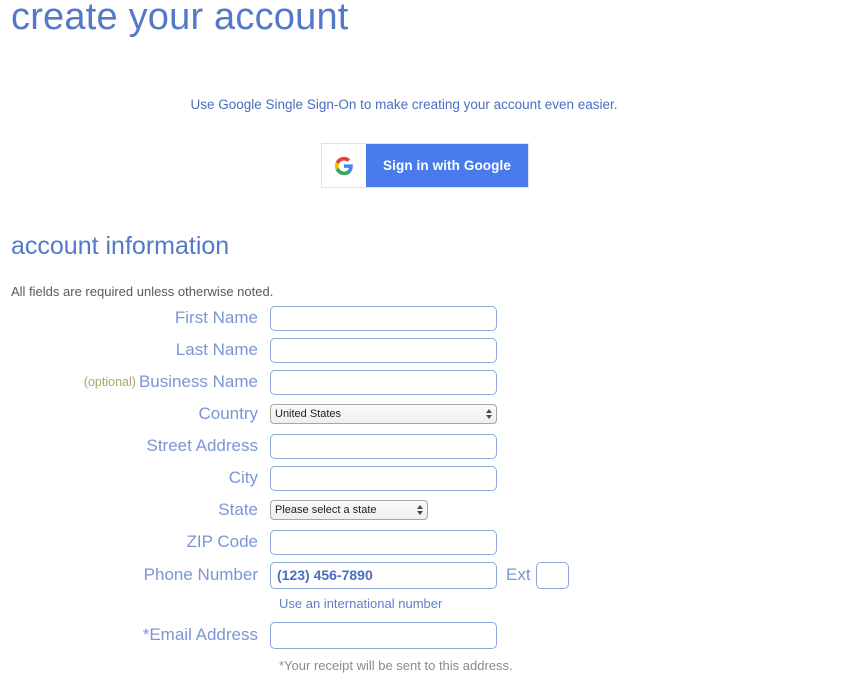  I want to click on business-name-label: (optional) Business Name, so click(135, 382).